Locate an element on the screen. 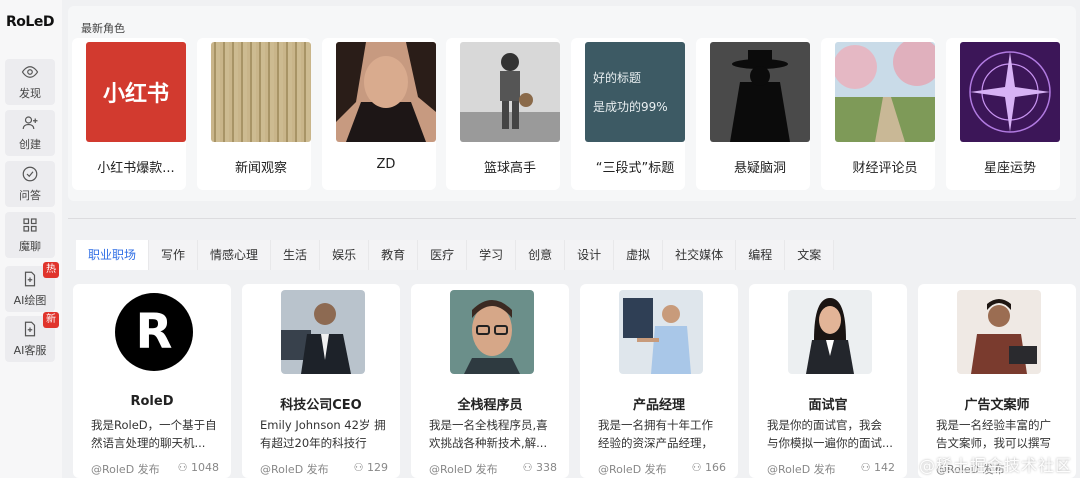 The image size is (1080, 478). usage-count: ⚇ 338 is located at coordinates (539, 467).